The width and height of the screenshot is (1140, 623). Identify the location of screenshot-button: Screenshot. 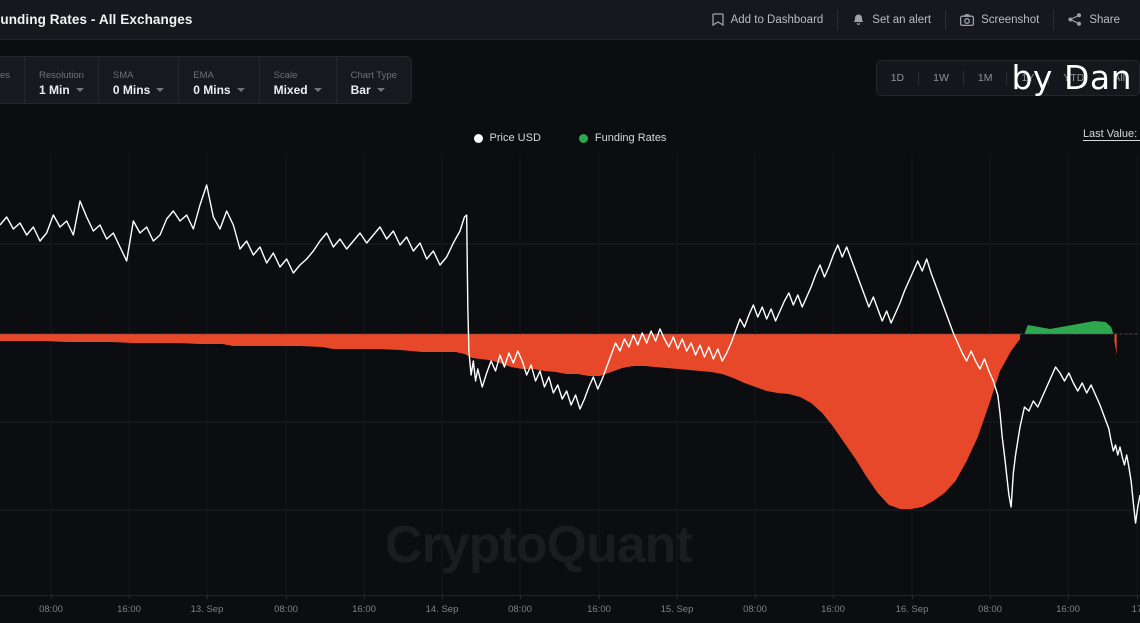
(999, 20).